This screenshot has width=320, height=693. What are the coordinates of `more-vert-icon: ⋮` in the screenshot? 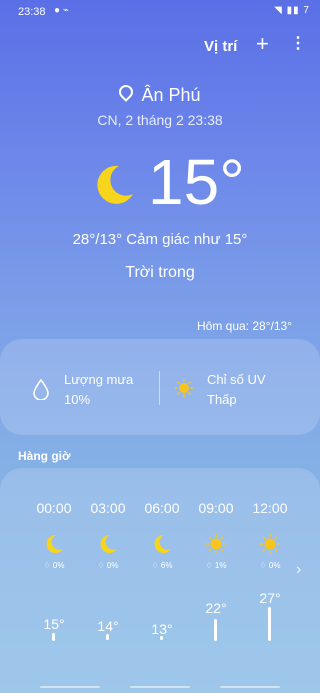 It's located at (298, 44).